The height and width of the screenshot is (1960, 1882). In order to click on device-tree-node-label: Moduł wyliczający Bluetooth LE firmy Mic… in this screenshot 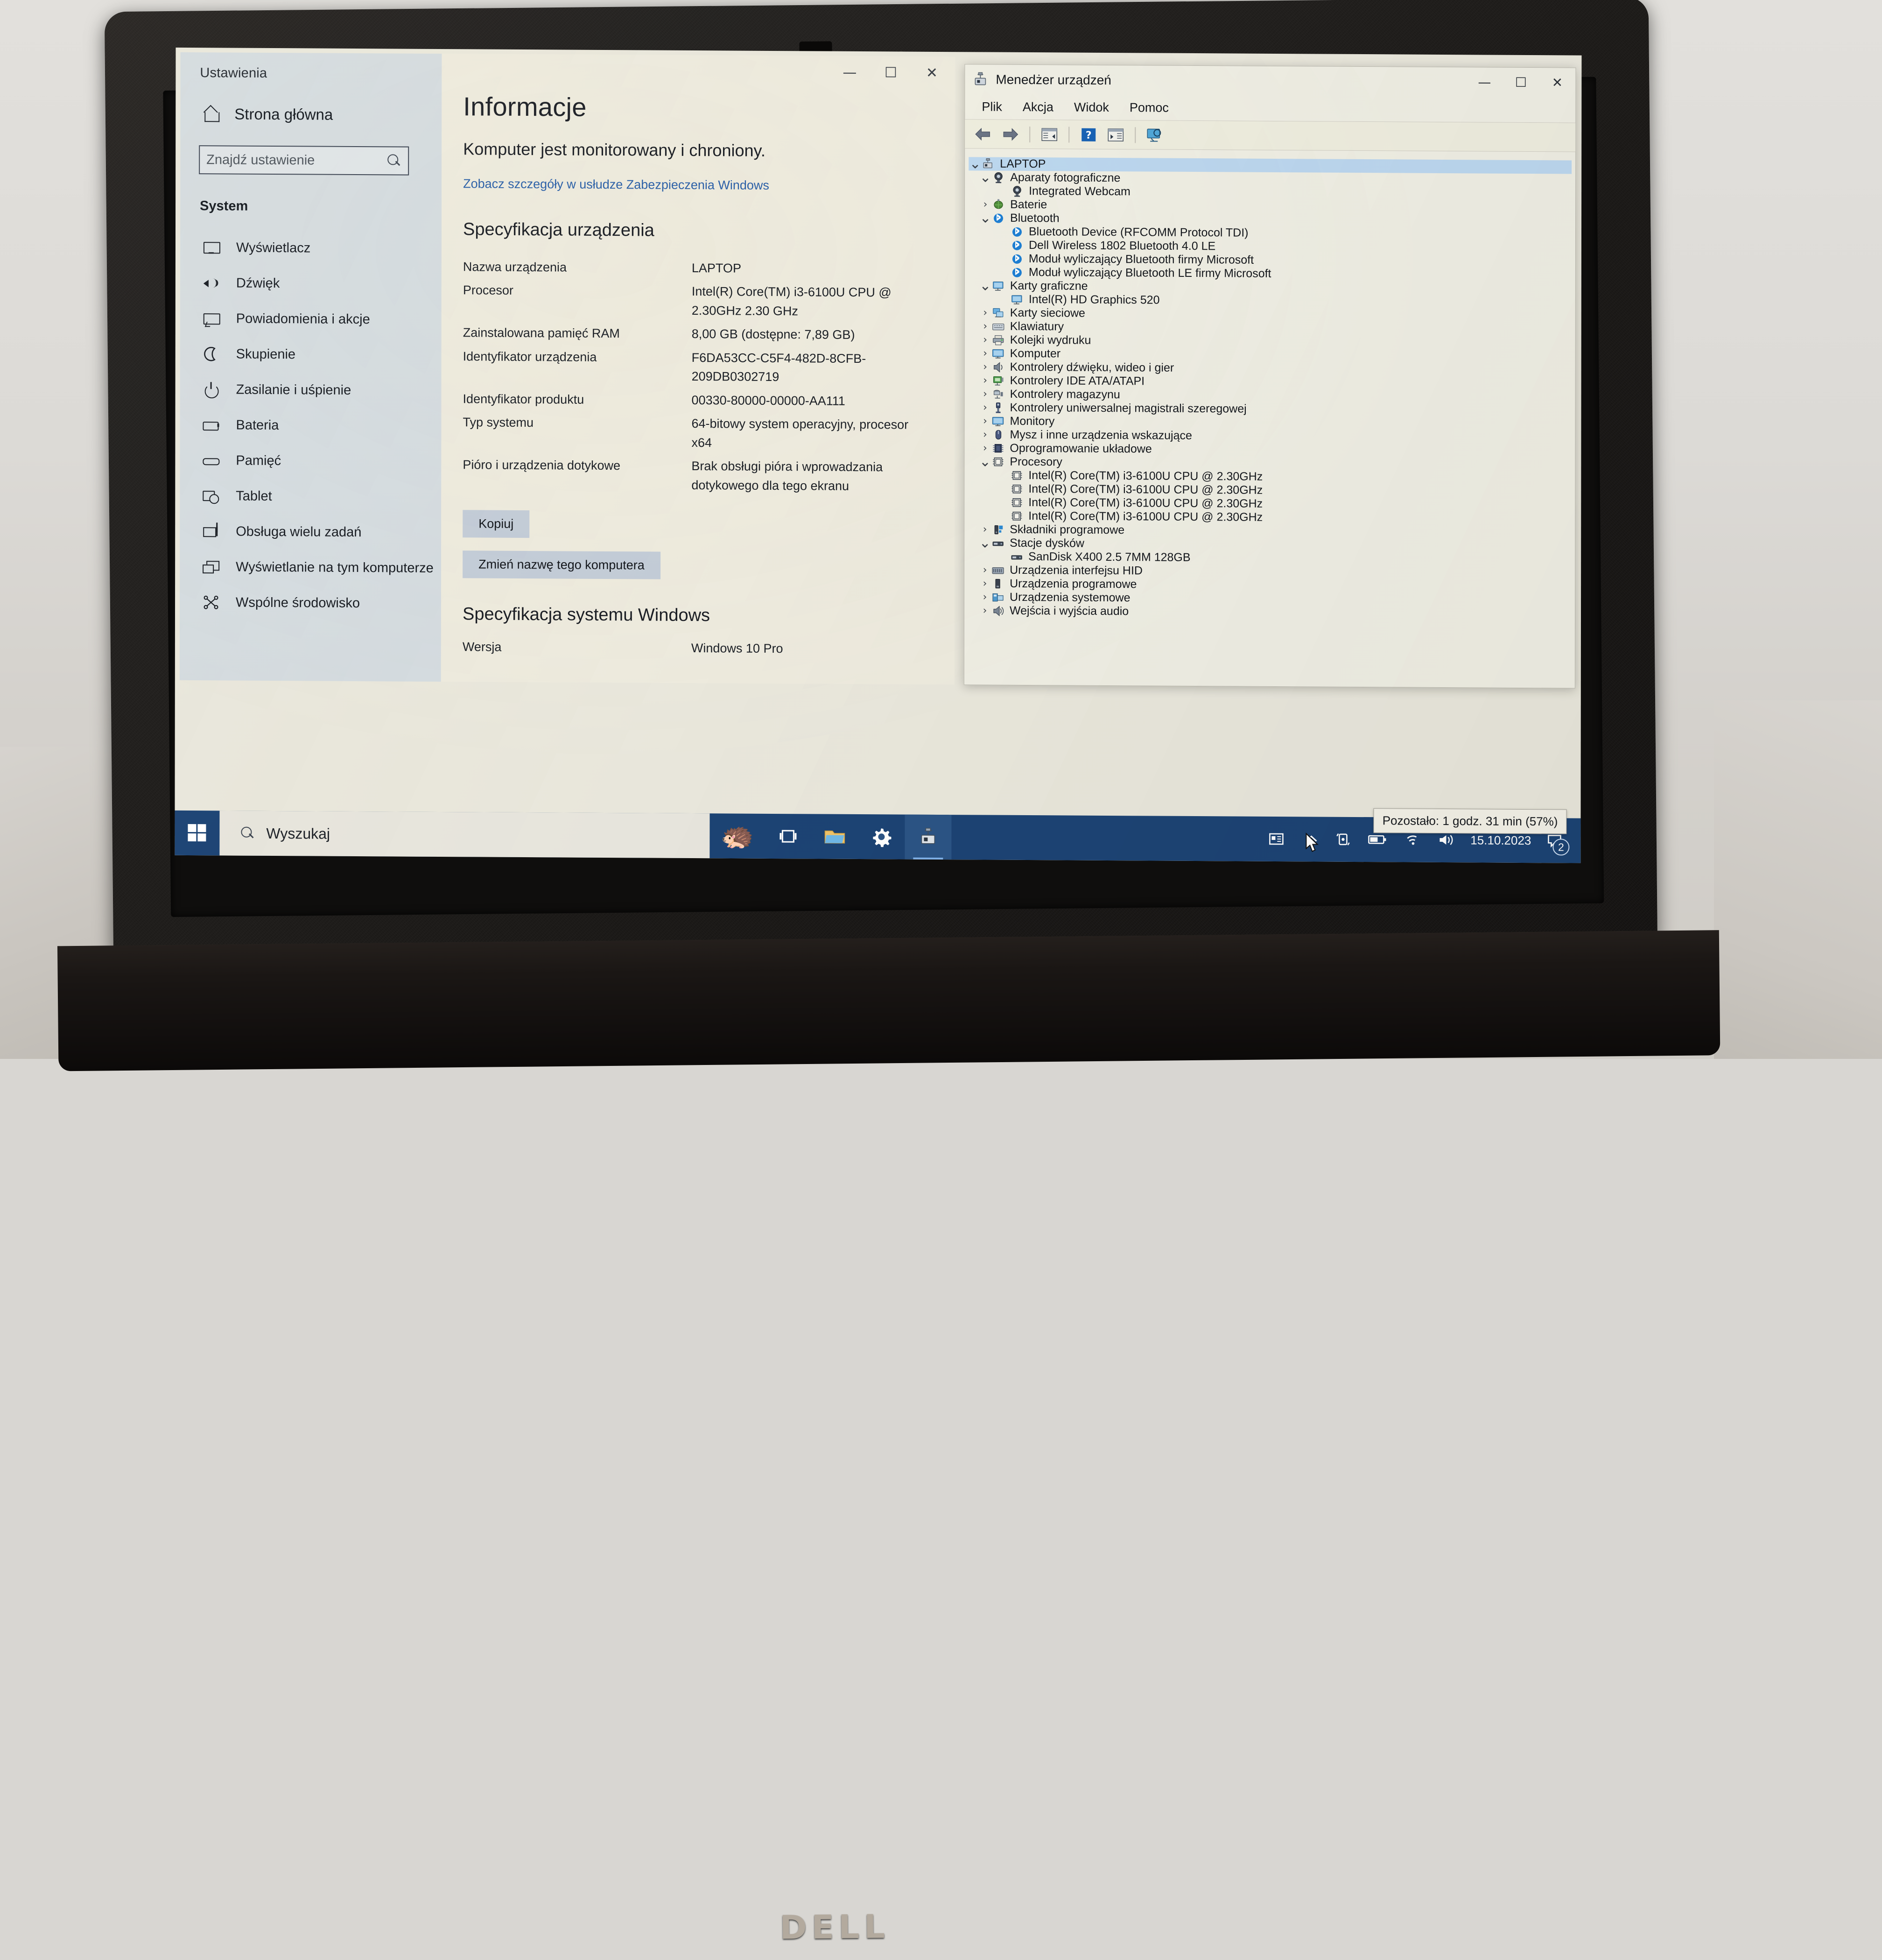, I will do `click(1150, 273)`.